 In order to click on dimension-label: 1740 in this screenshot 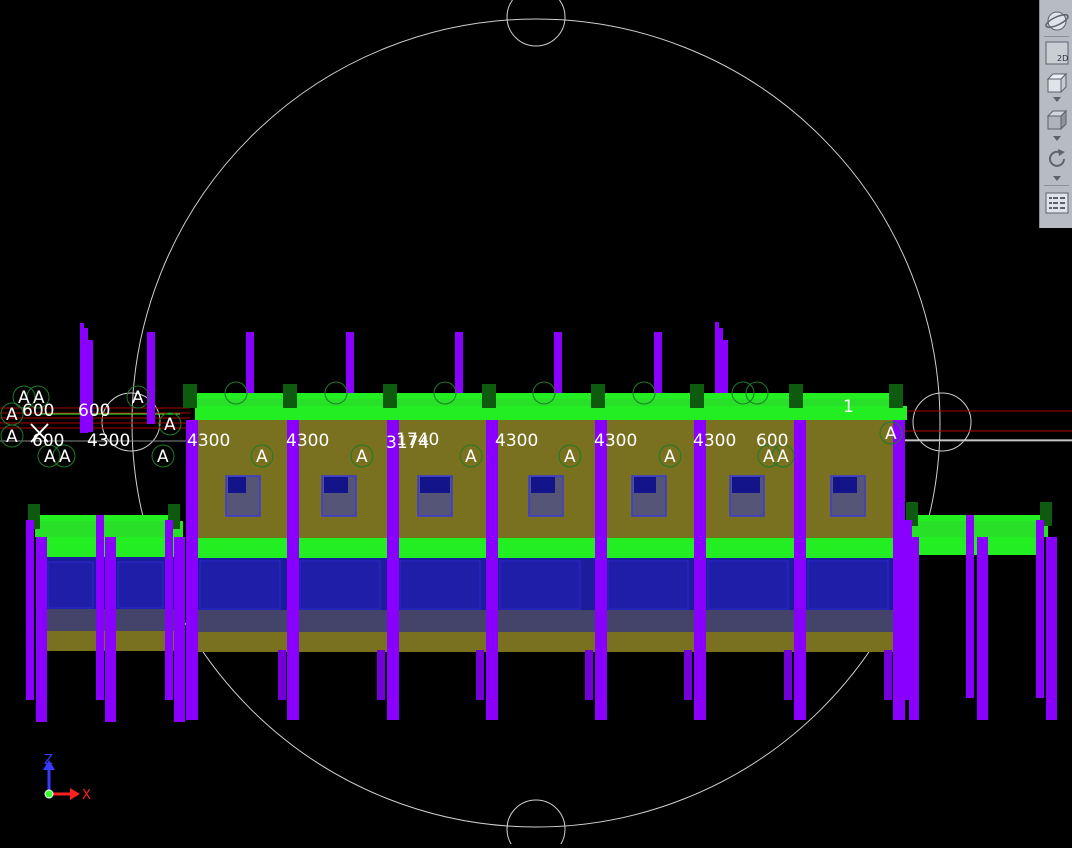, I will do `click(417, 440)`.